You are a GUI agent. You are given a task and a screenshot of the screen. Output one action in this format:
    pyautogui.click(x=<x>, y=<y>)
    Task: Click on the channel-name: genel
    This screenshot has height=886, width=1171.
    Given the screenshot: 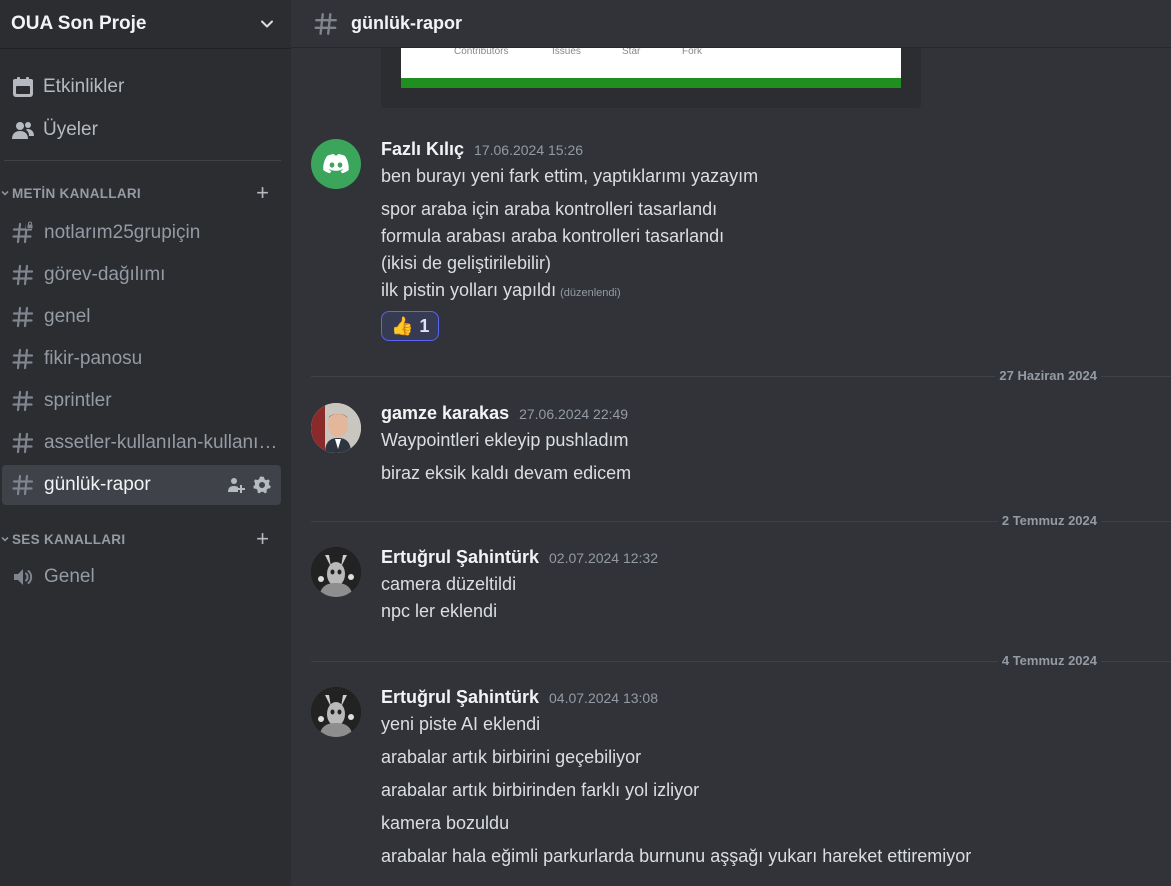 What is the action you would take?
    pyautogui.click(x=67, y=316)
    